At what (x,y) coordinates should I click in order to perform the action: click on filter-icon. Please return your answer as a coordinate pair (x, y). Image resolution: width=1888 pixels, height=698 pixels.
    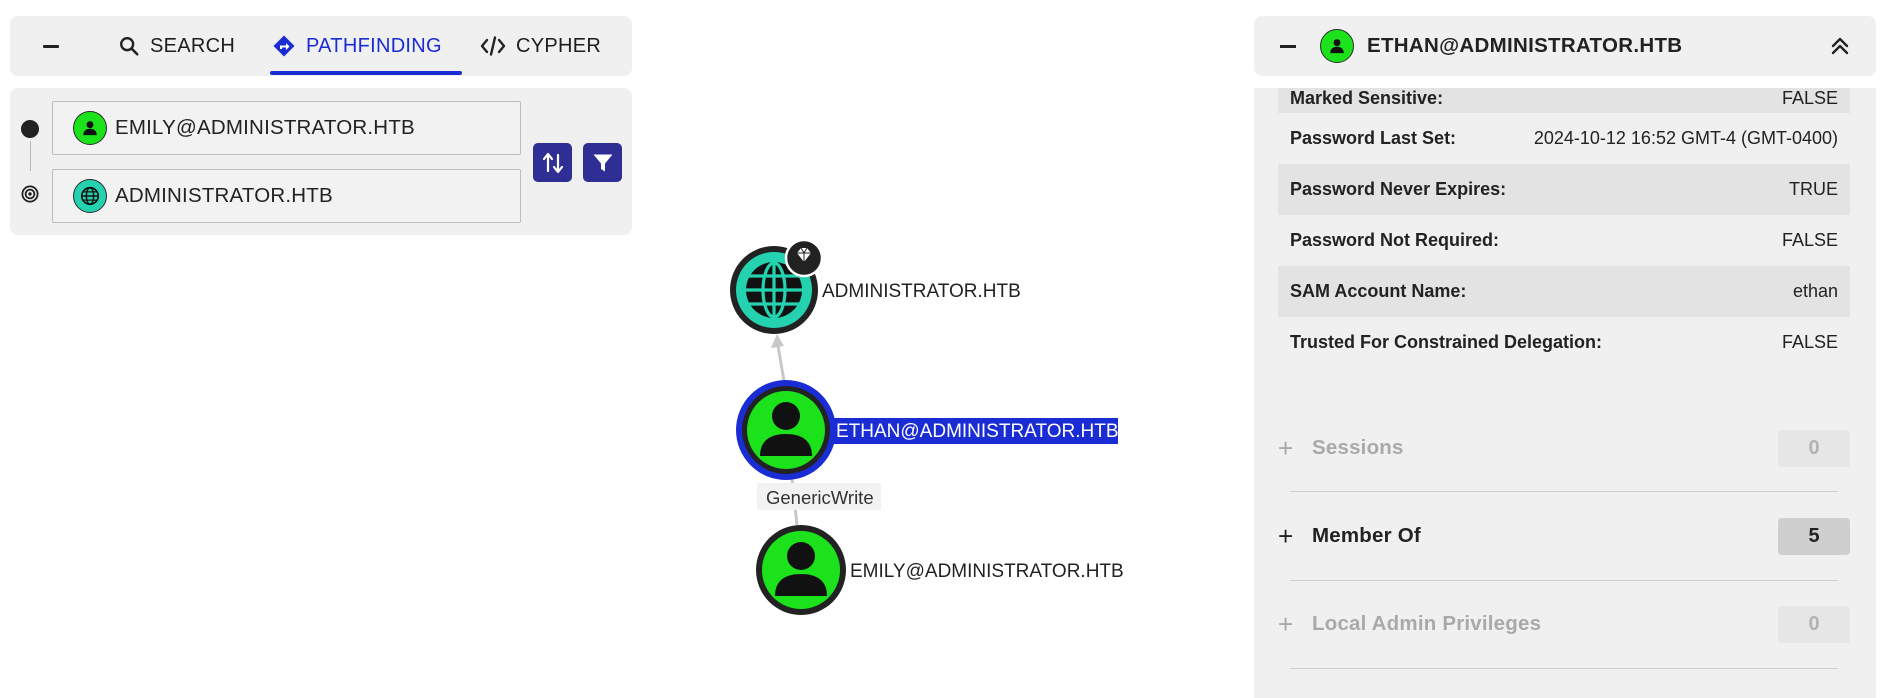
    Looking at the image, I should click on (603, 163).